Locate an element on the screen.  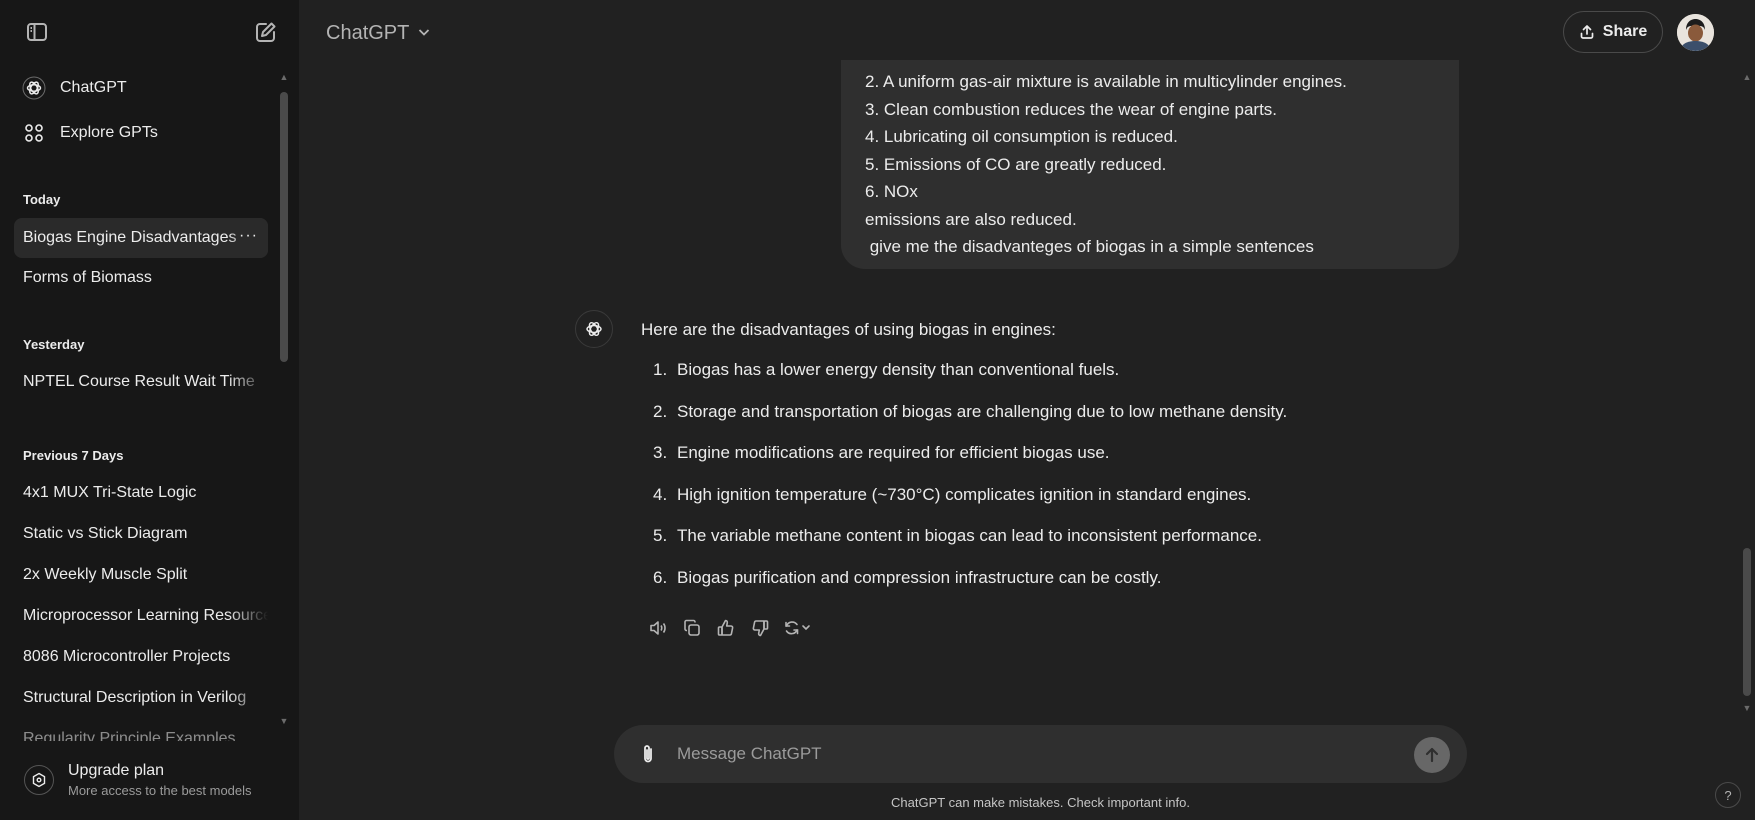
scroll-up-arrow: ▲ is located at coordinates (284, 77).